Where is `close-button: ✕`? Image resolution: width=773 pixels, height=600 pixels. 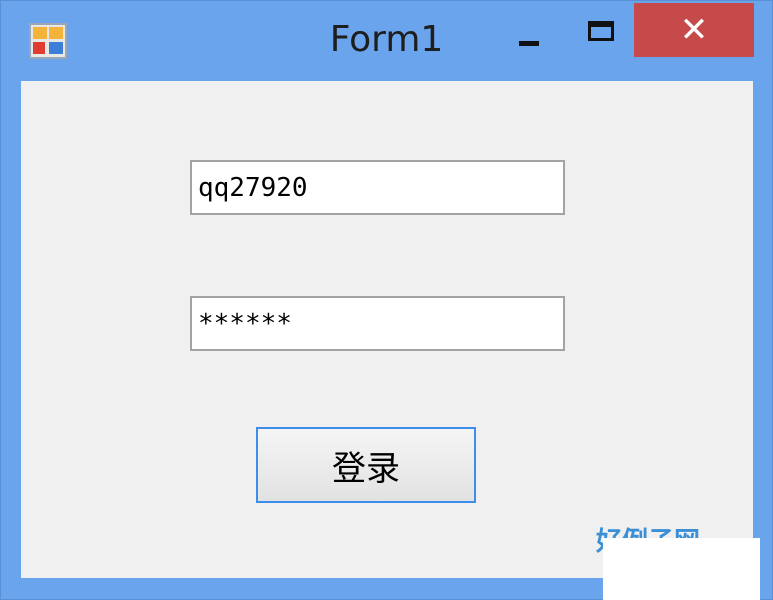
close-button: ✕ is located at coordinates (694, 30).